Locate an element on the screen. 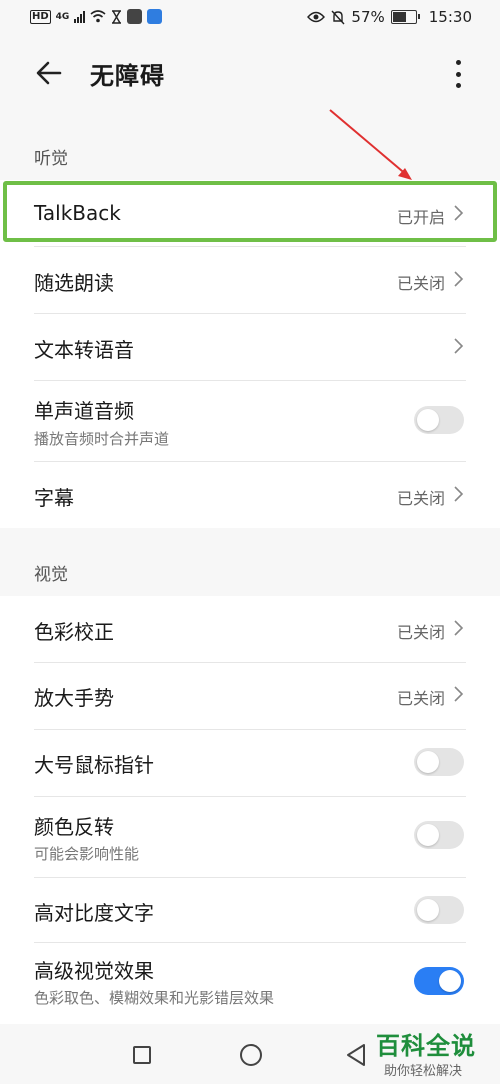 Image resolution: width=500 pixels, height=1084 pixels. high-contrast-toggle is located at coordinates (439, 910).